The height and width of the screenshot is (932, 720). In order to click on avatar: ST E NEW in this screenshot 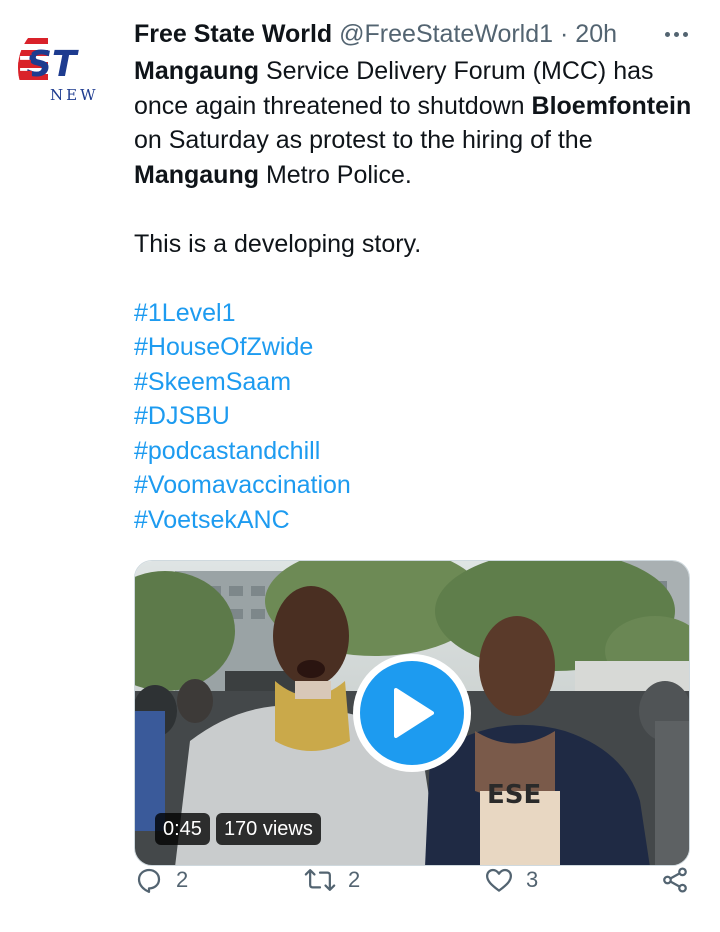, I will do `click(68, 68)`.